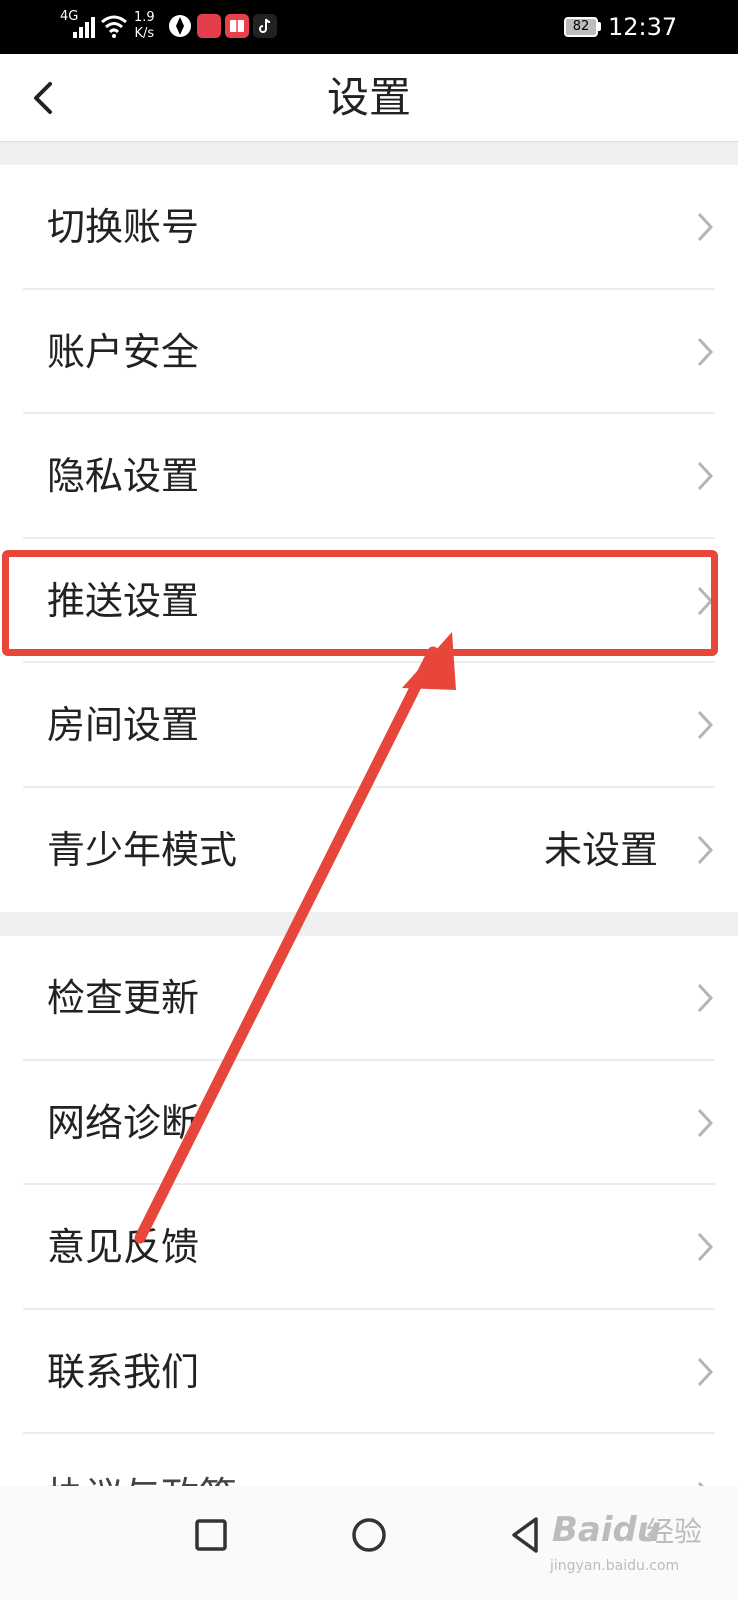 The height and width of the screenshot is (1600, 738). I want to click on network-speed: 1.9 K/s, so click(144, 26).